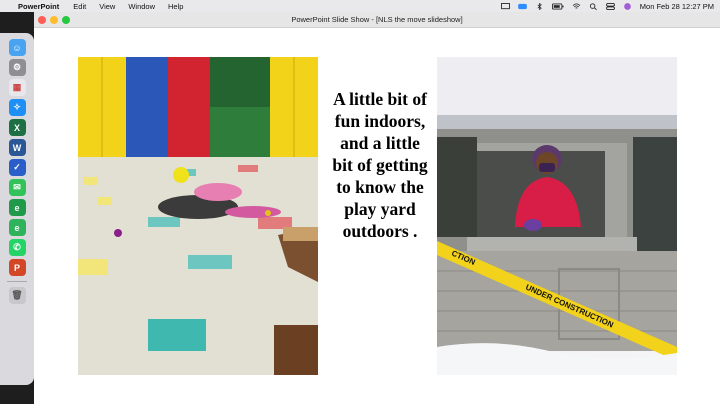  What do you see at coordinates (17, 281) in the screenshot?
I see `dock-separator` at bounding box center [17, 281].